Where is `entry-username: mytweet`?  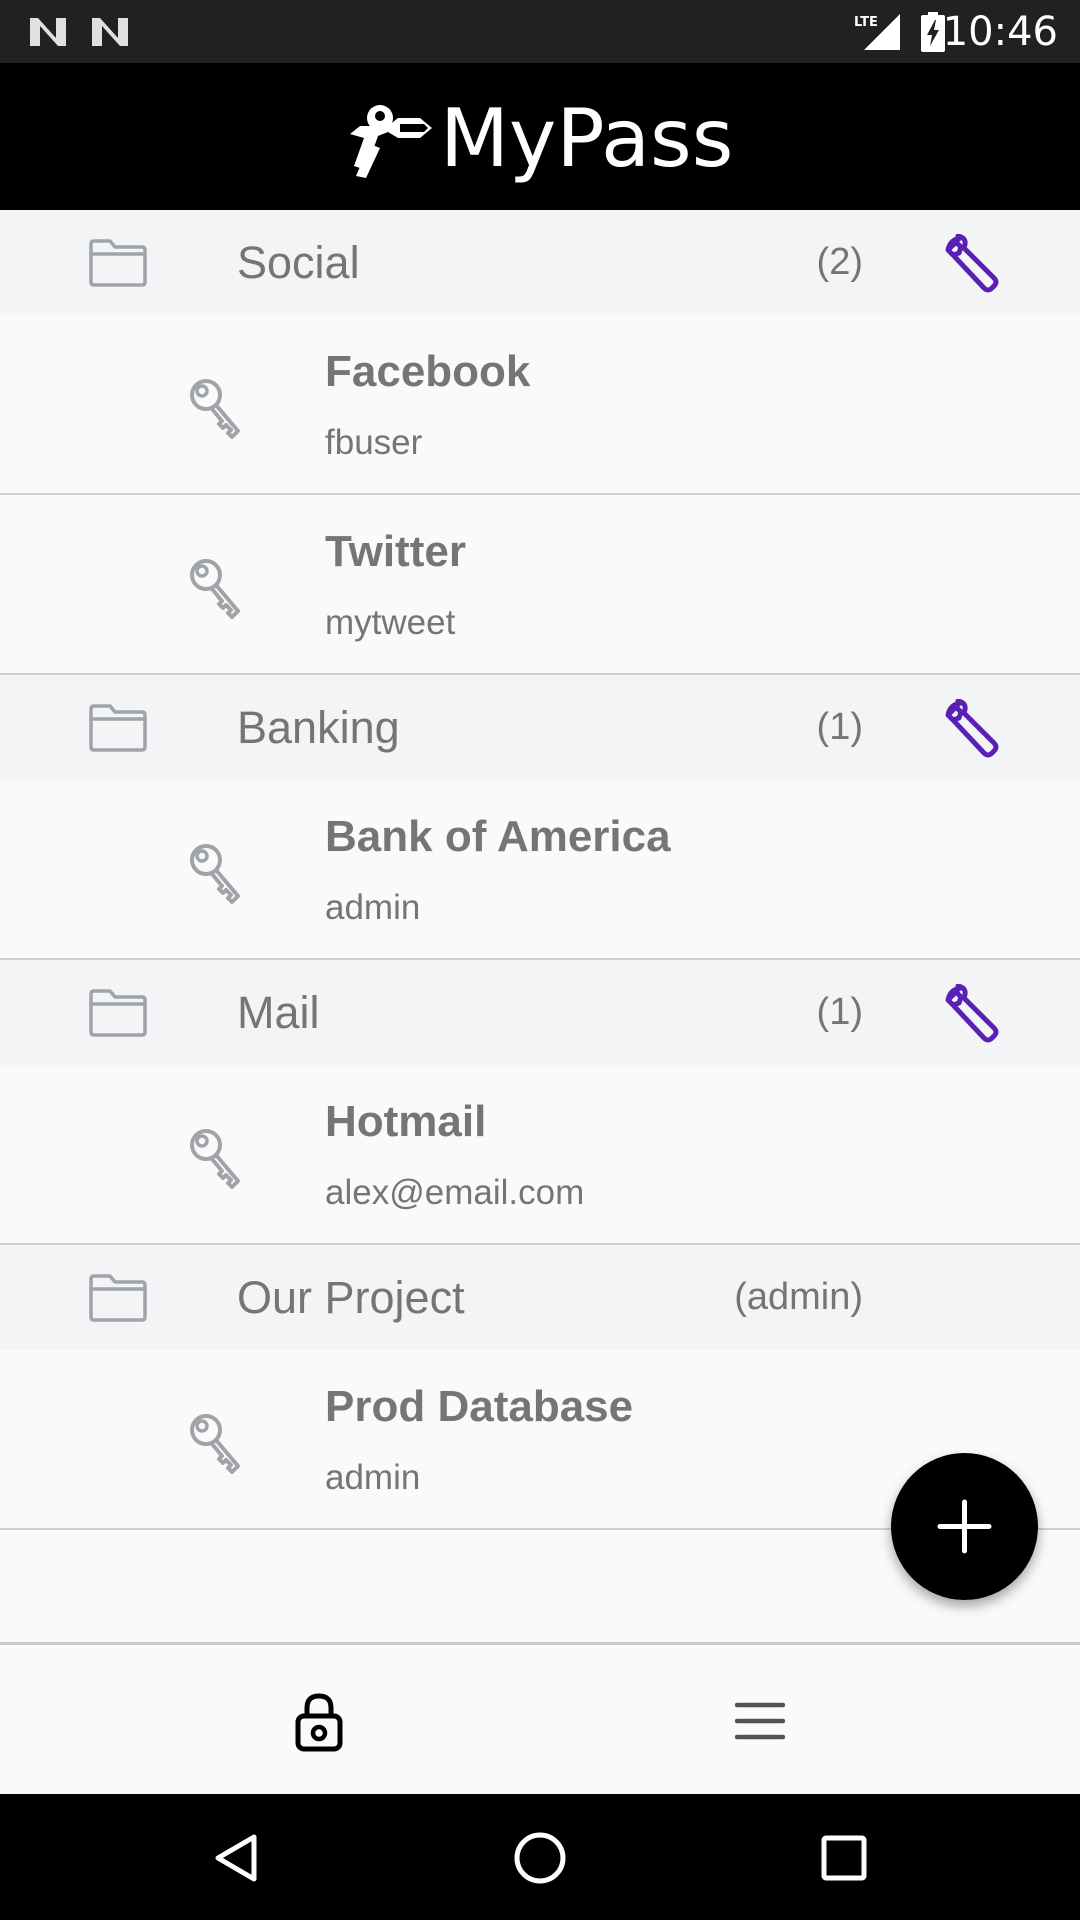
entry-username: mytweet is located at coordinates (390, 622).